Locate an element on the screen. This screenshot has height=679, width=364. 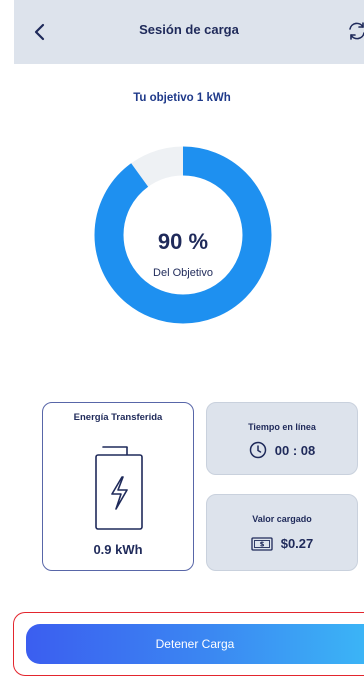
goal-label: Tu objetivo 1 kWh is located at coordinates (182, 98).